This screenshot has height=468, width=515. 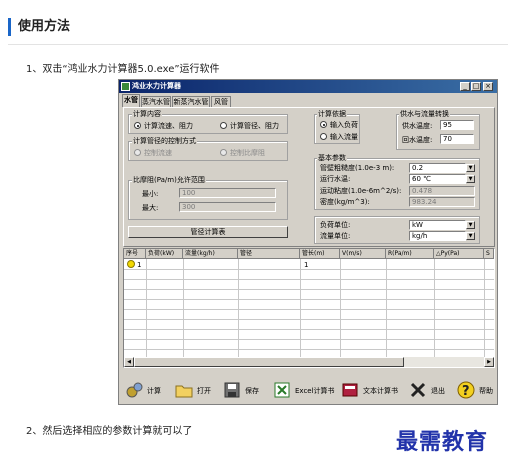 What do you see at coordinates (258, 44) in the screenshot?
I see `divider` at bounding box center [258, 44].